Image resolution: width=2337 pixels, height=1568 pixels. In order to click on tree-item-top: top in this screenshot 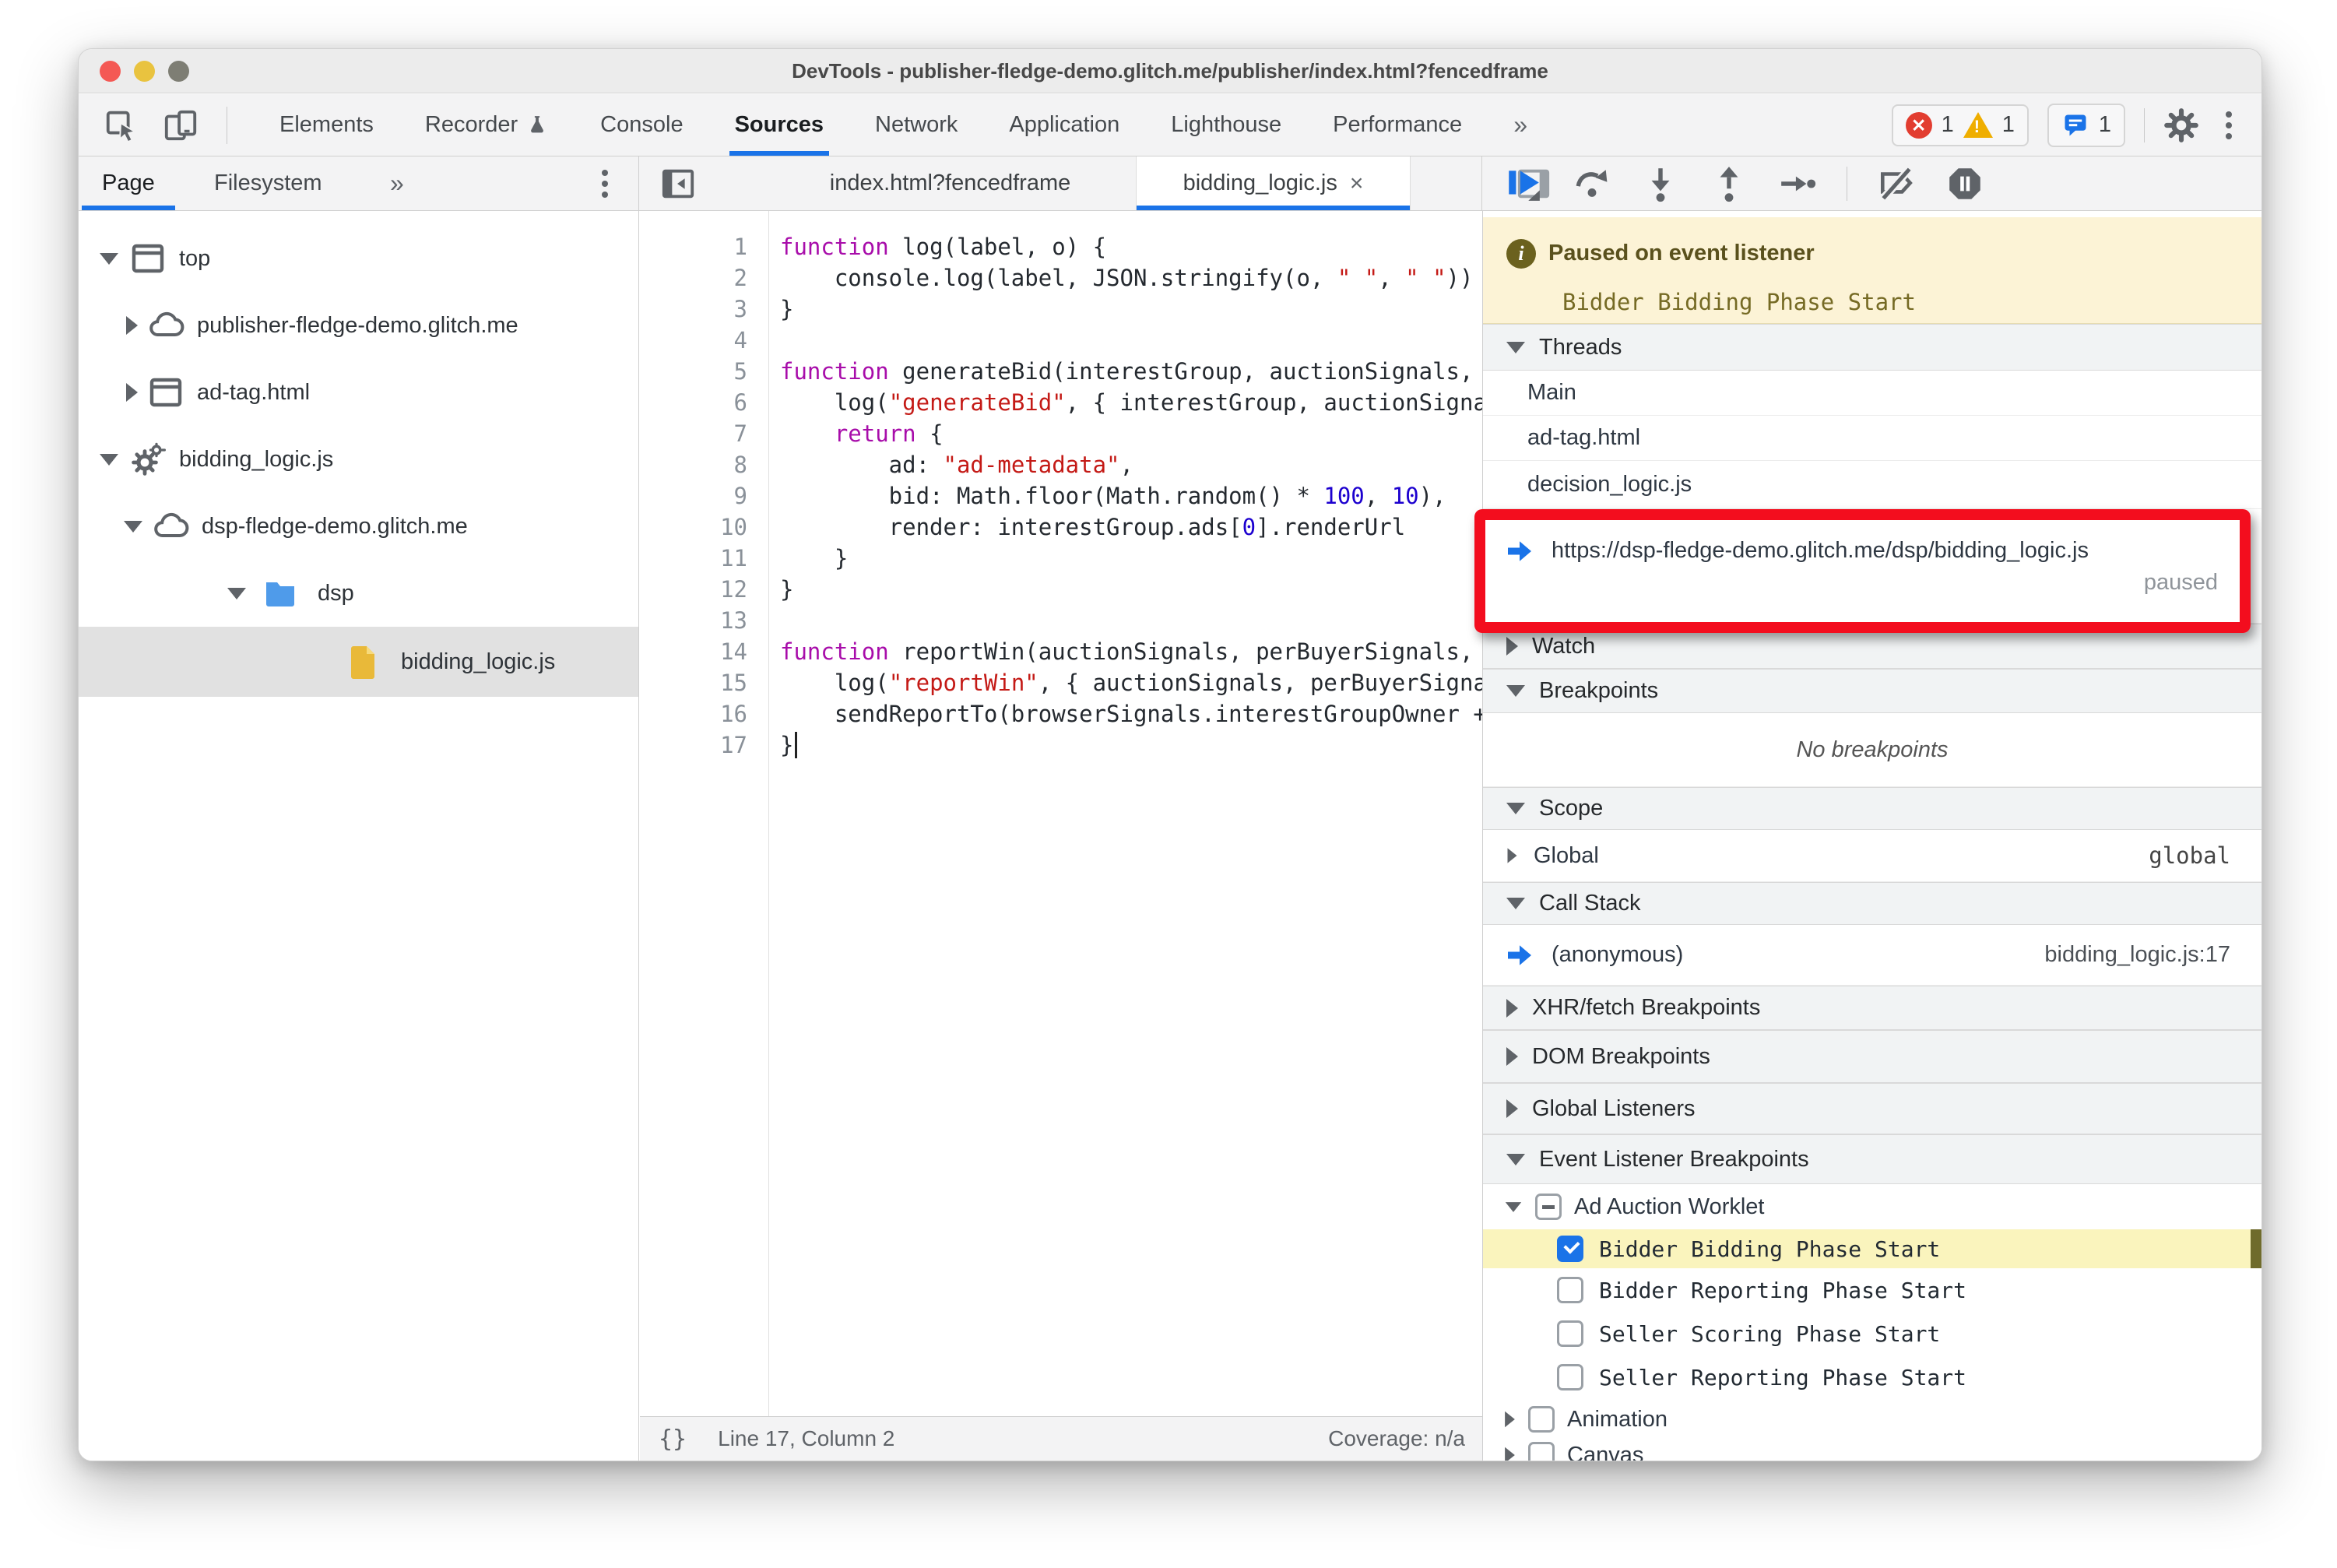, I will do `click(359, 258)`.